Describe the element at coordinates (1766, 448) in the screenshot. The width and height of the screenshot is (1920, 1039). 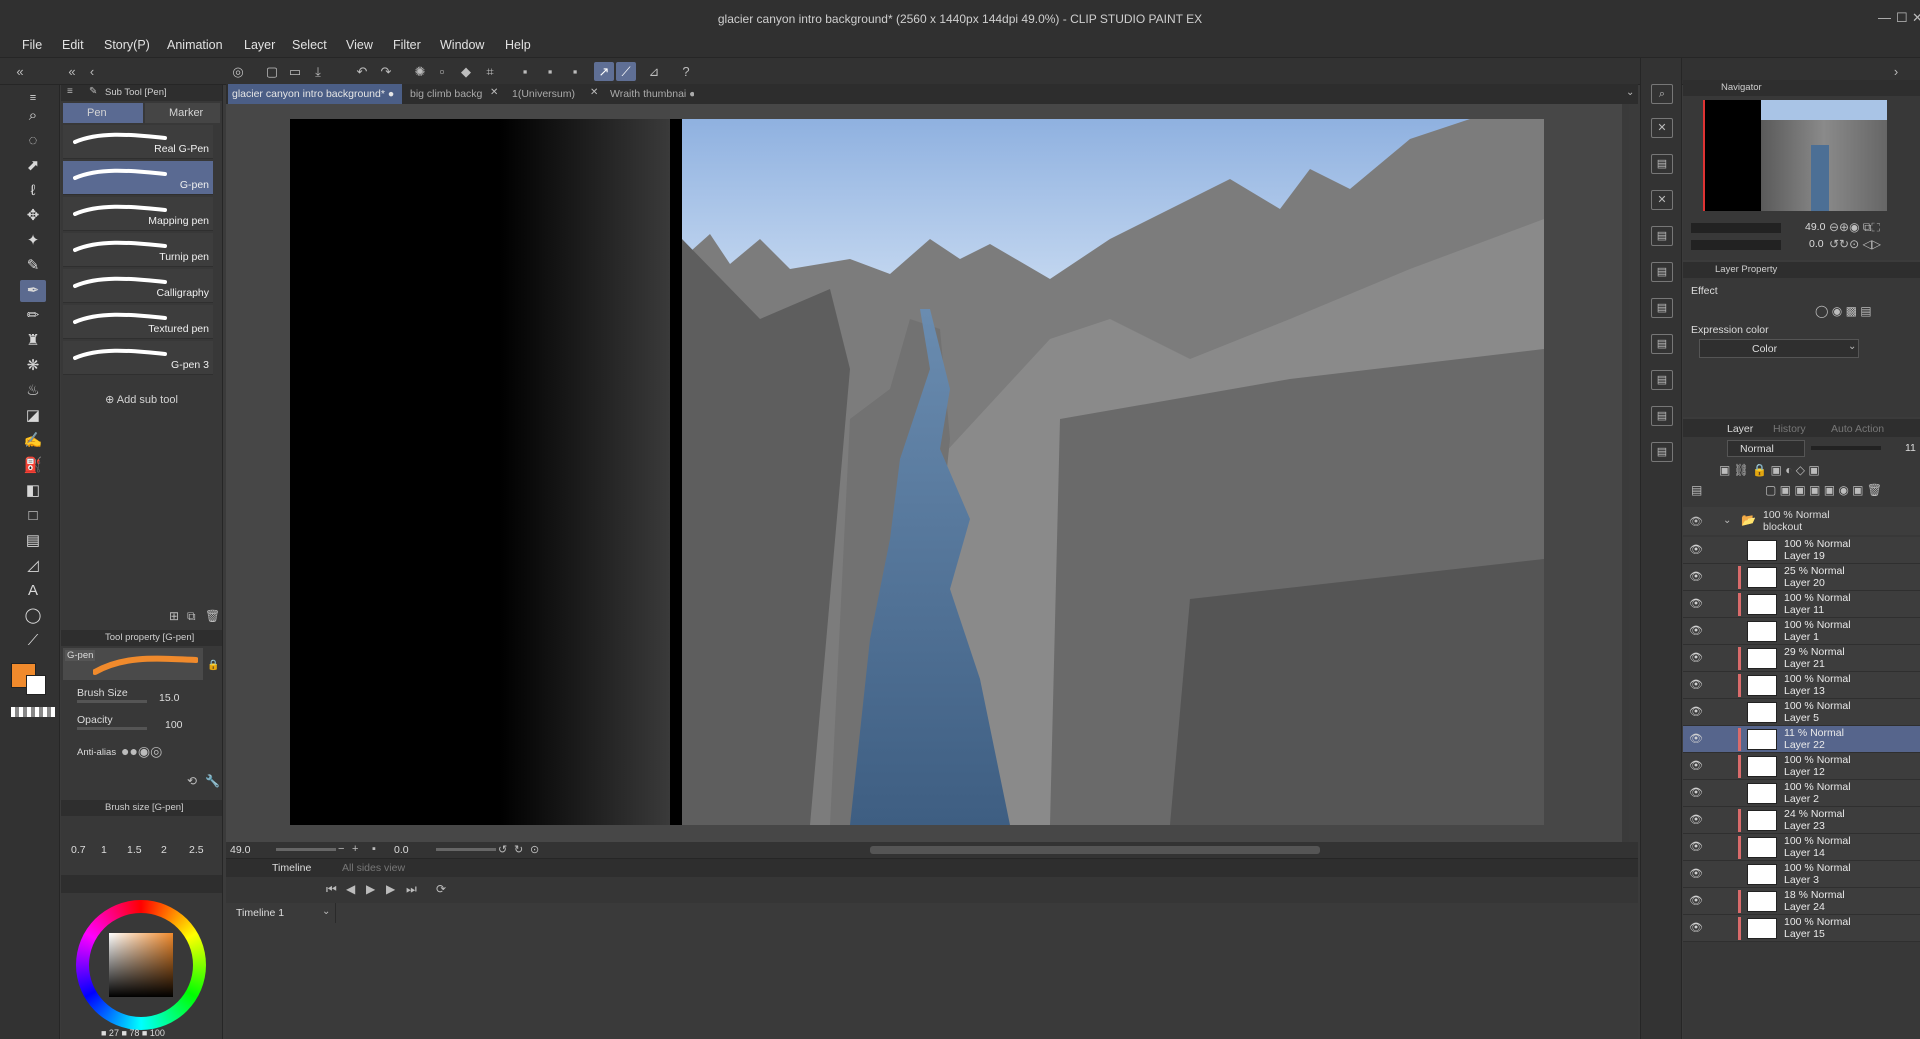
I see `blend-mode-select: Normal` at that location.